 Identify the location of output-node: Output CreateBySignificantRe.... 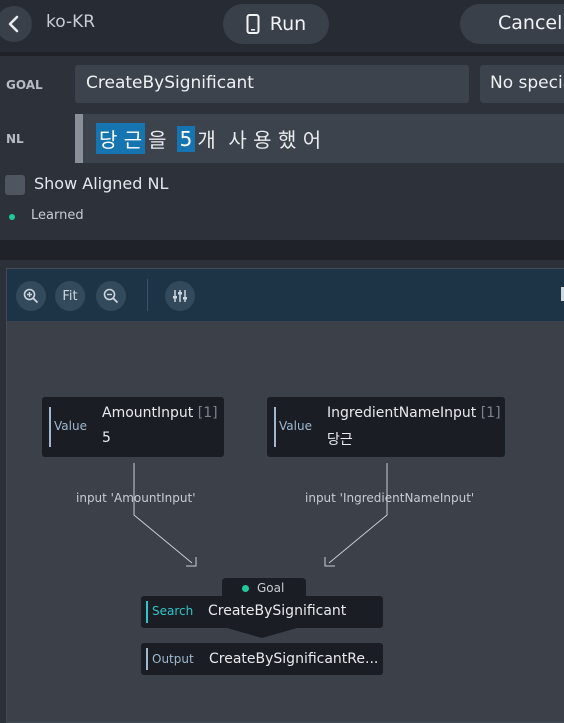
(262, 659).